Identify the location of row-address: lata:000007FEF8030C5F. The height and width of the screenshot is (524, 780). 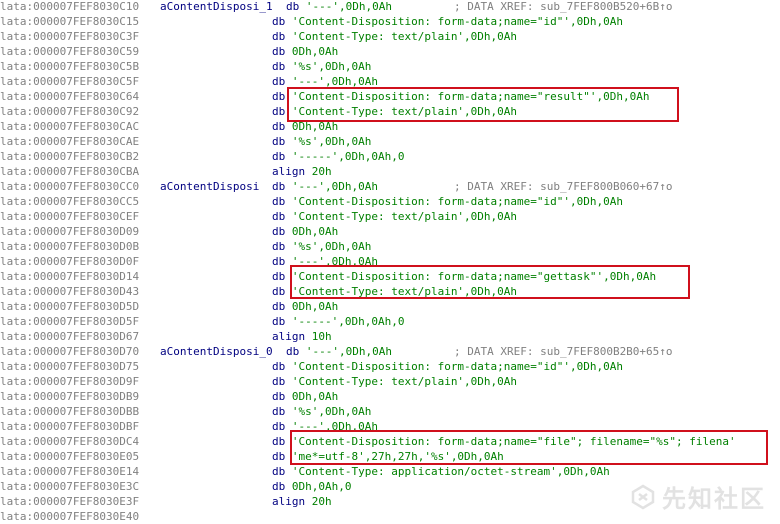
(69, 81).